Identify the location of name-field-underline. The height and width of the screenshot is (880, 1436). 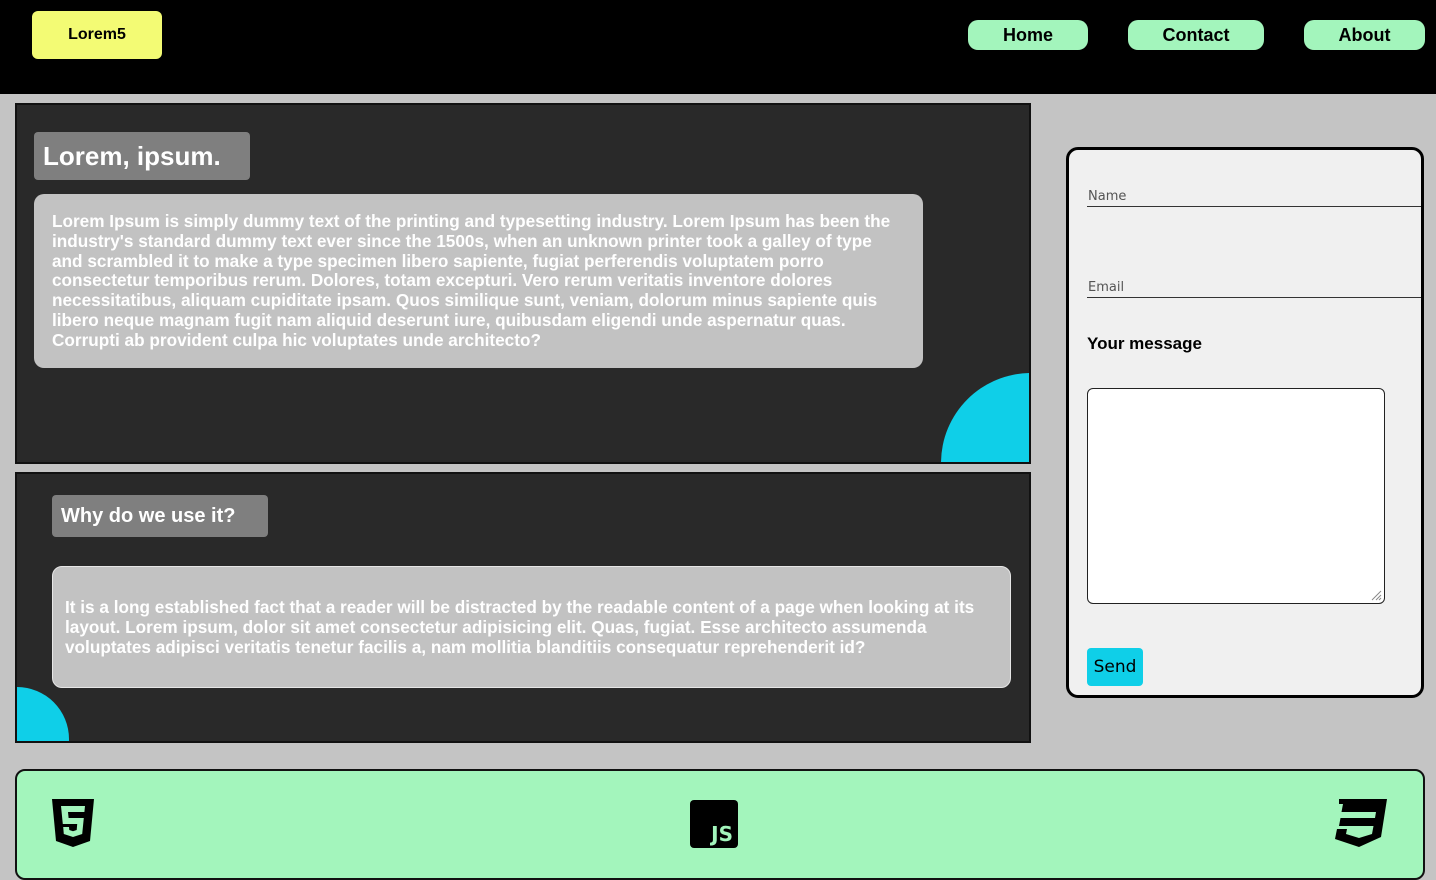
(1254, 206).